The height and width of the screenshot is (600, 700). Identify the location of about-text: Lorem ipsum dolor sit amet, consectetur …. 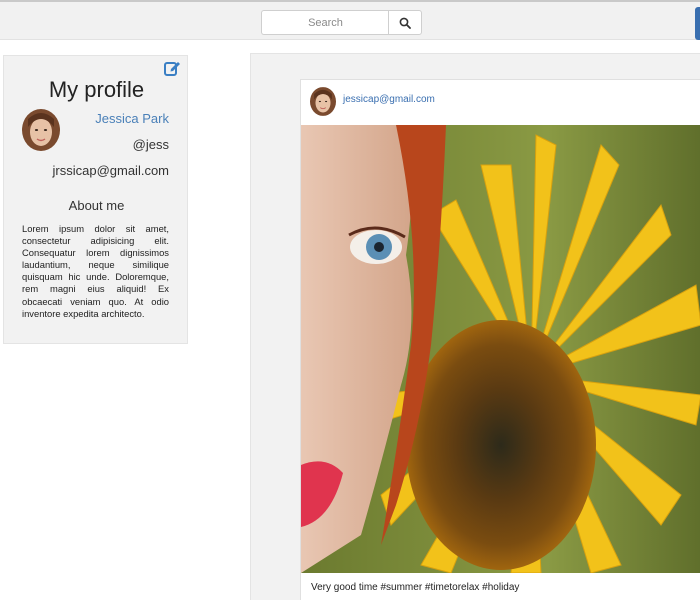
(95, 271).